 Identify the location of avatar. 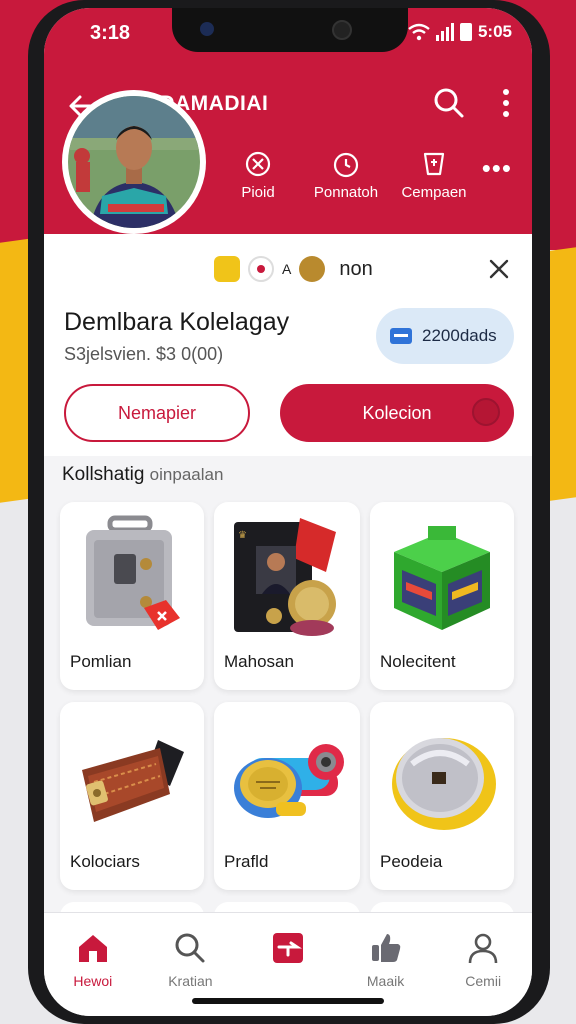
(134, 162).